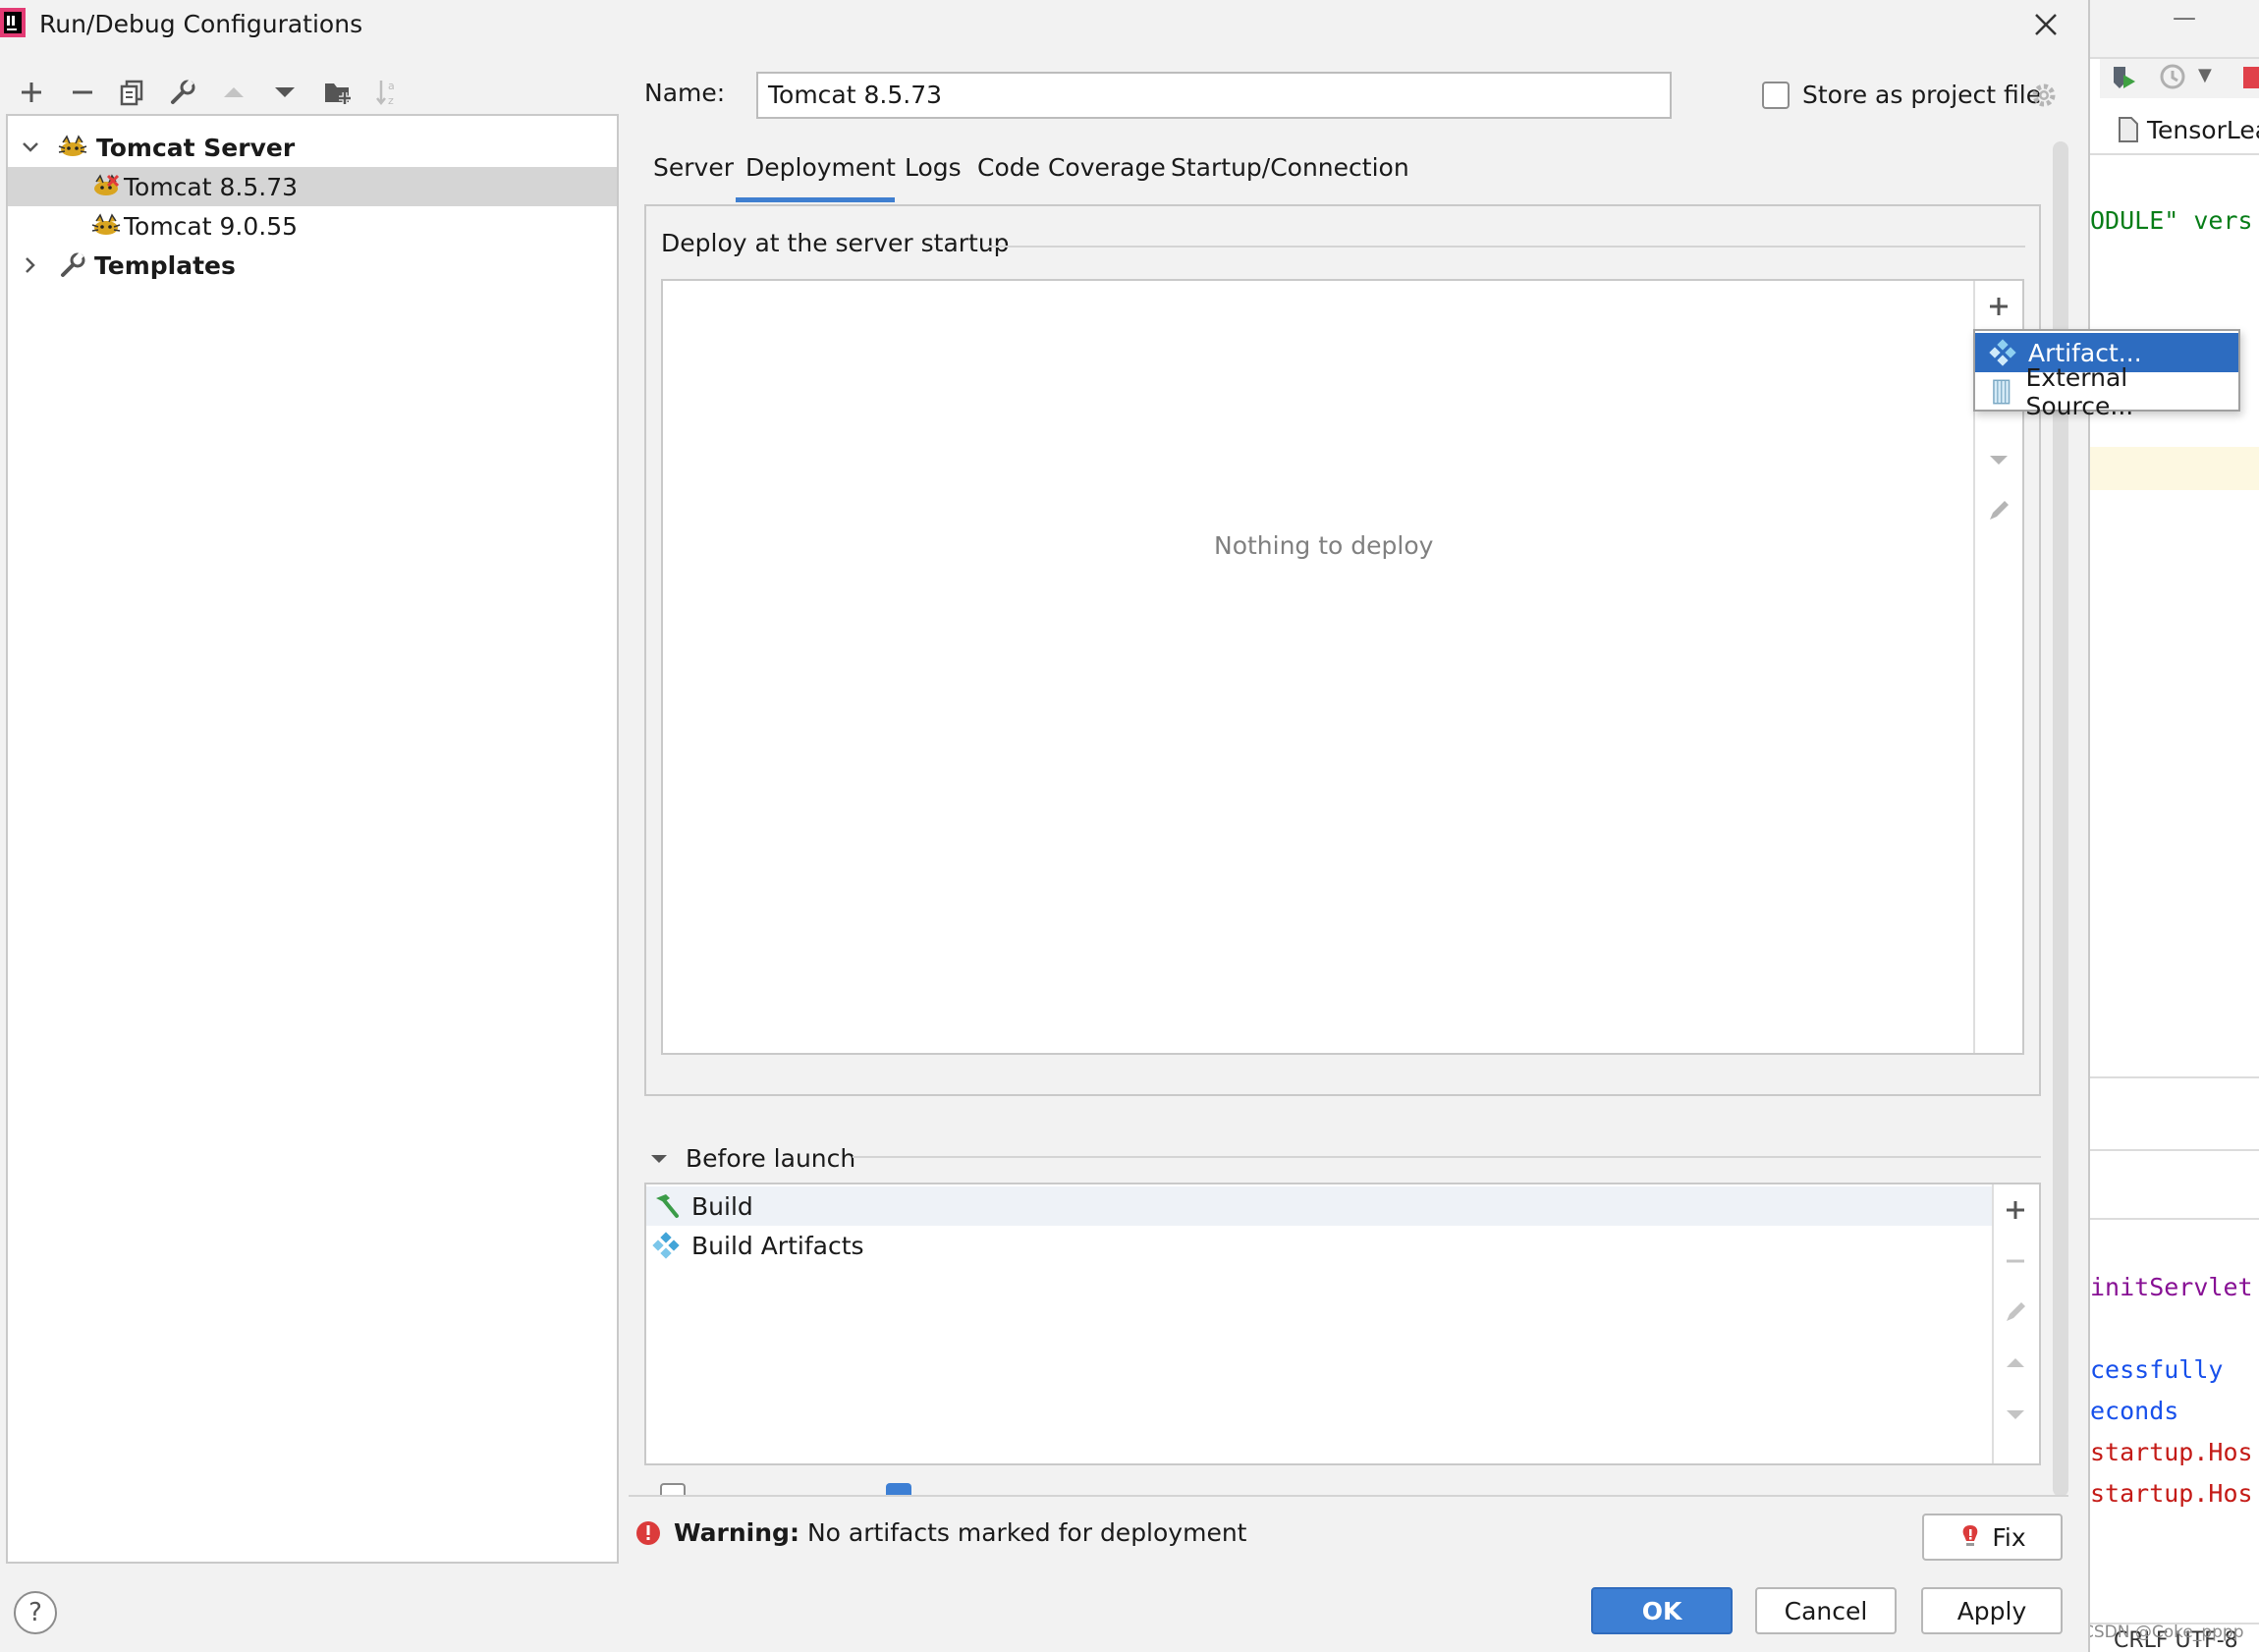  Describe the element at coordinates (685, 93) in the screenshot. I see `name-label: Name:` at that location.